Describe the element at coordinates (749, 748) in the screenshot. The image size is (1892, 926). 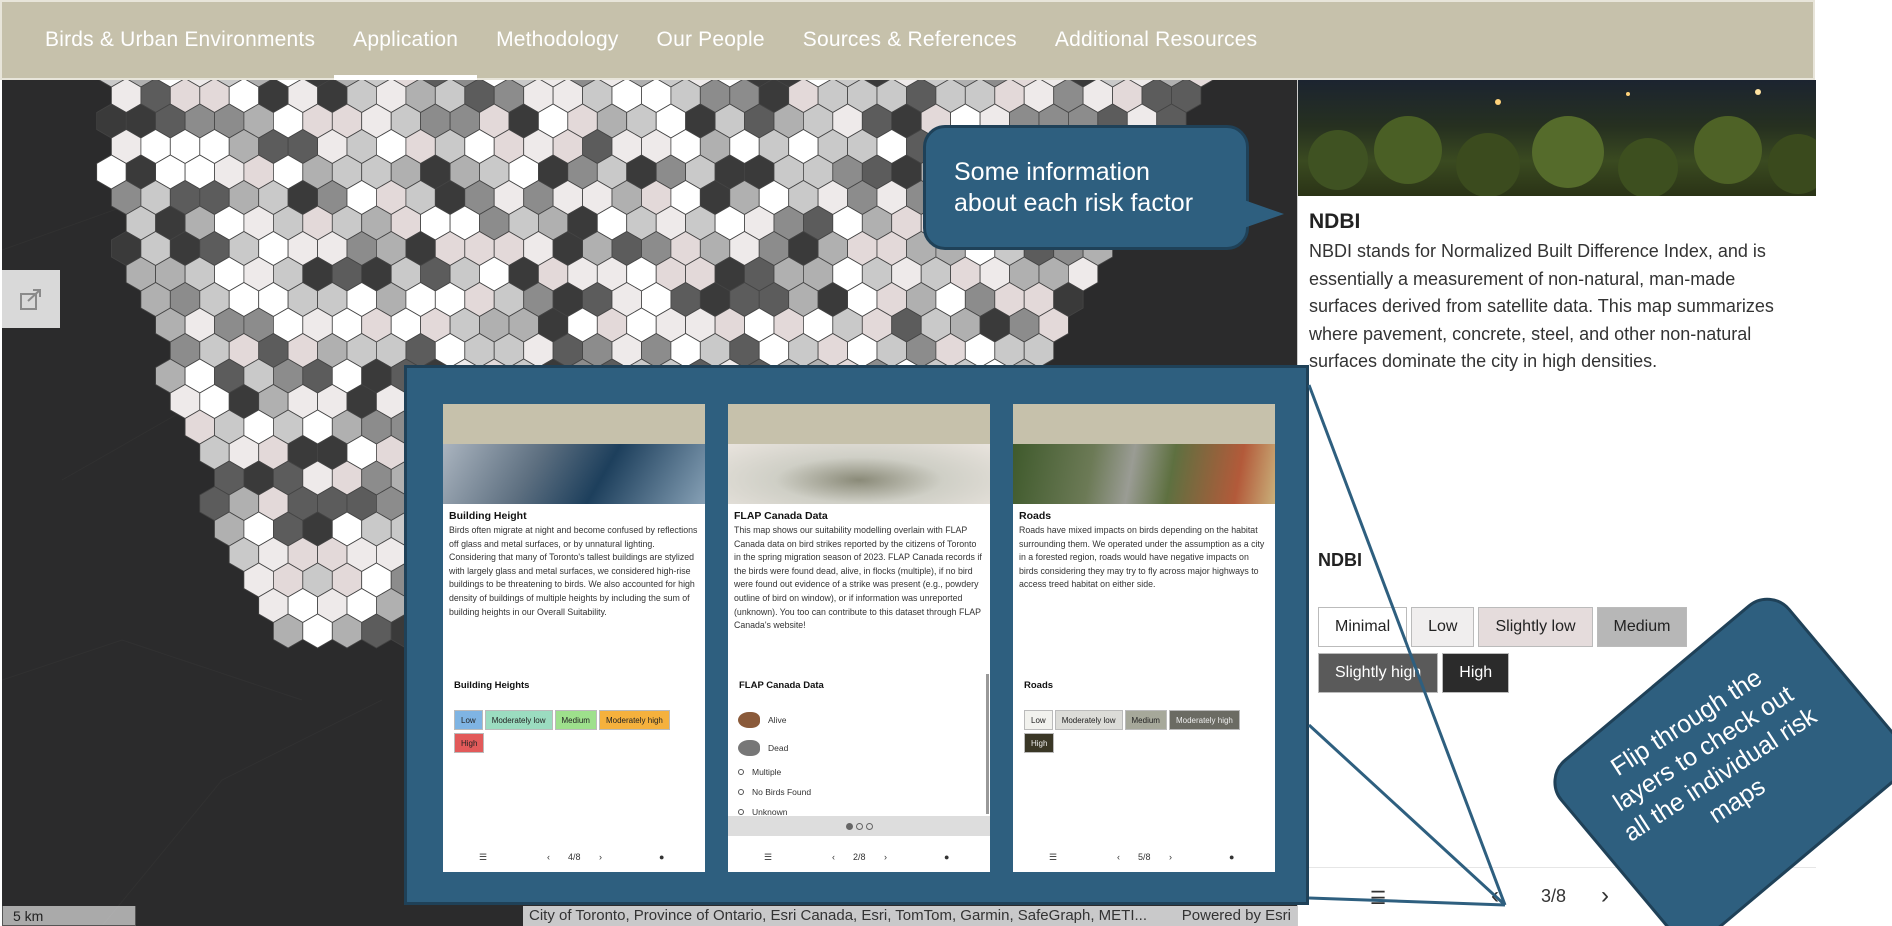
I see `bird-dead-icon` at that location.